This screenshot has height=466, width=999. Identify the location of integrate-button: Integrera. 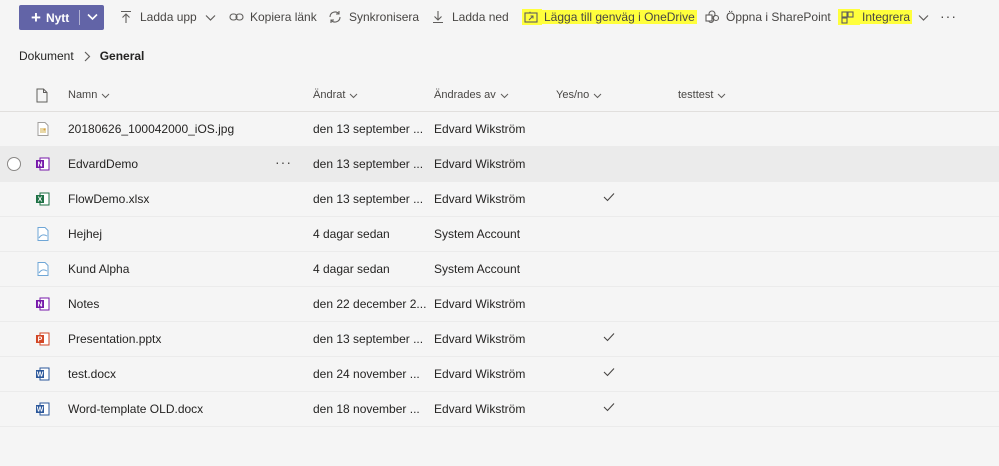
(883, 17).